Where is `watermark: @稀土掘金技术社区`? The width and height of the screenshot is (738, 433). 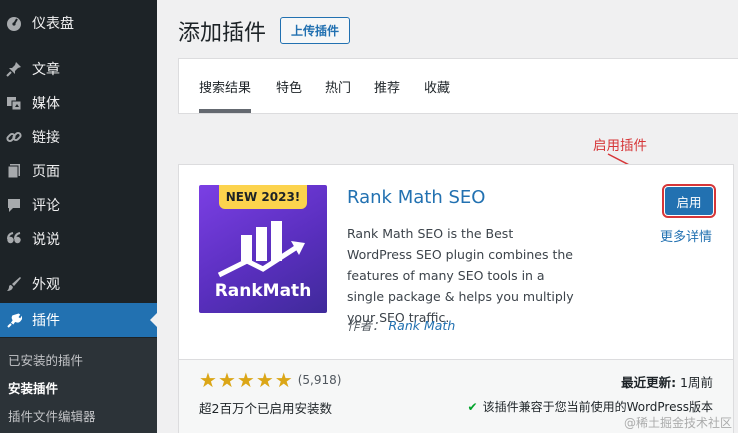
watermark: @稀土掘金技术社区 is located at coordinates (677, 423).